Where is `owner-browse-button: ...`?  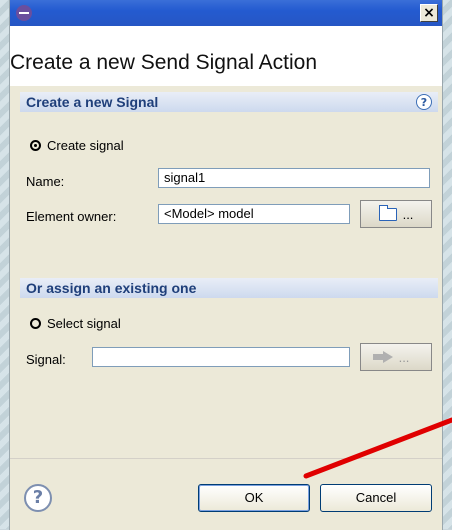
owner-browse-button: ... is located at coordinates (396, 214).